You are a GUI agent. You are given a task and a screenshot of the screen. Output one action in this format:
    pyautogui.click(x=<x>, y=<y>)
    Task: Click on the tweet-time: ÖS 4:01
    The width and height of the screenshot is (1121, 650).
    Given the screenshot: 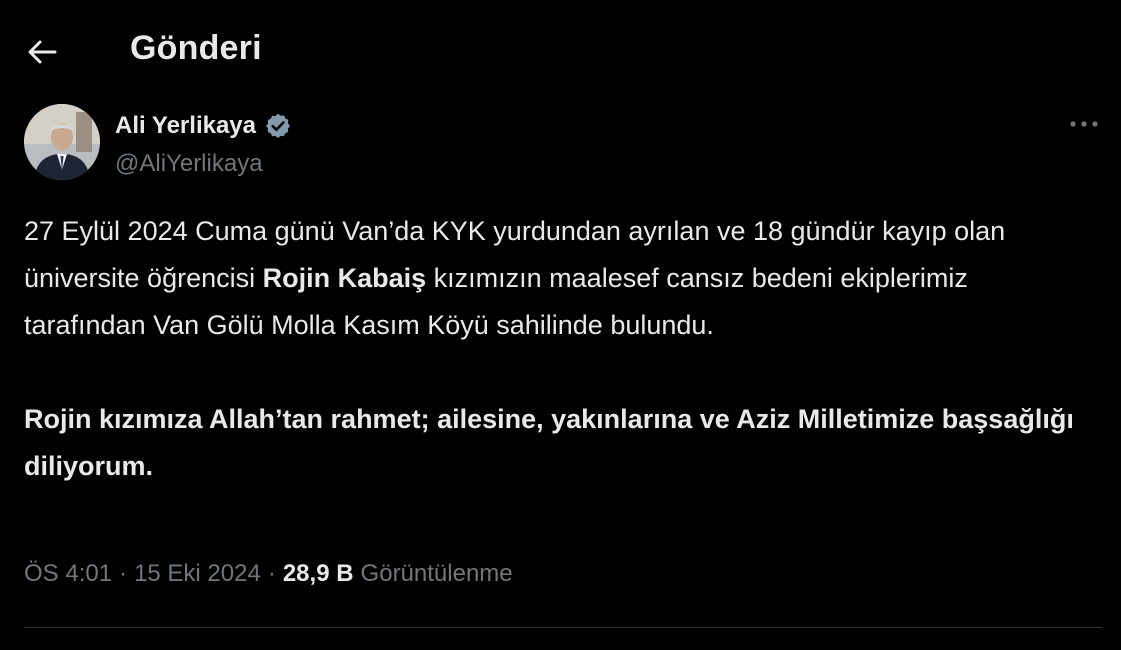 What is the action you would take?
    pyautogui.click(x=68, y=574)
    